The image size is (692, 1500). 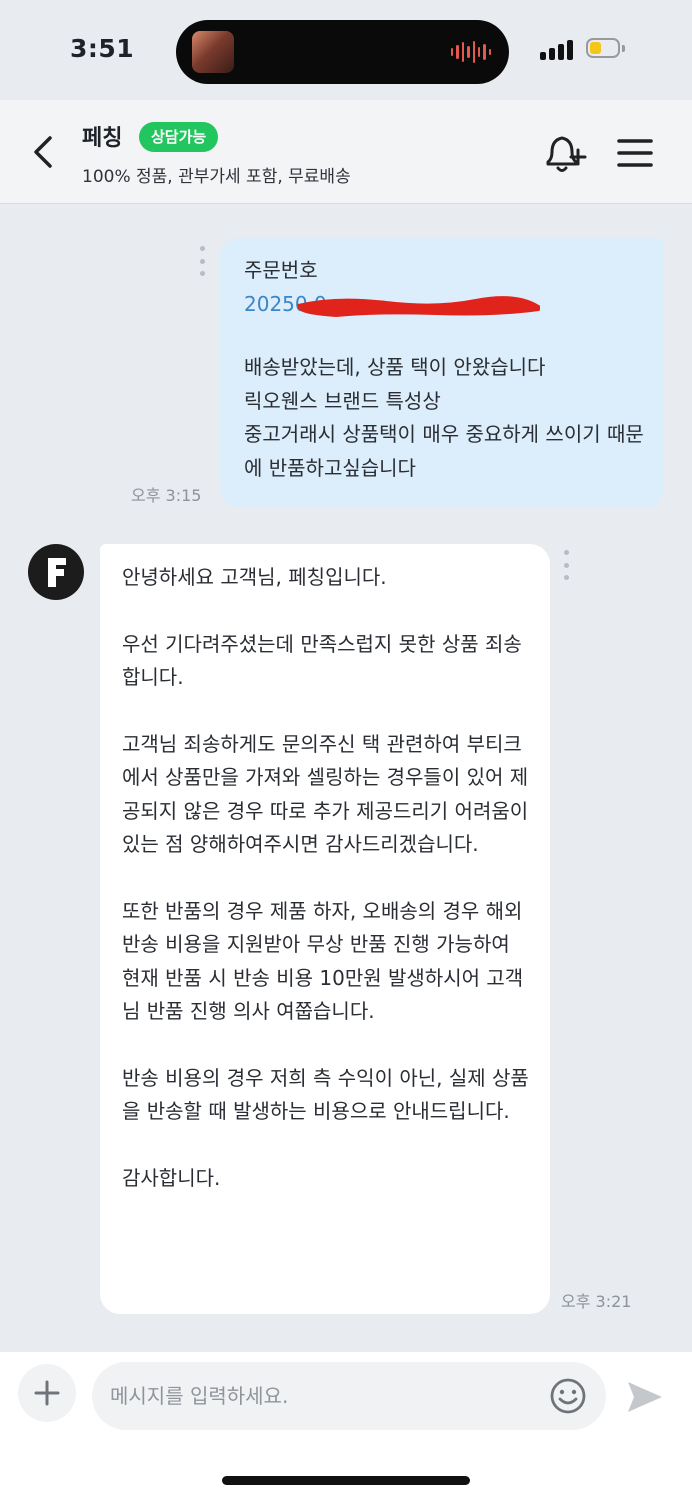 I want to click on dynamic-island, so click(x=342, y=52).